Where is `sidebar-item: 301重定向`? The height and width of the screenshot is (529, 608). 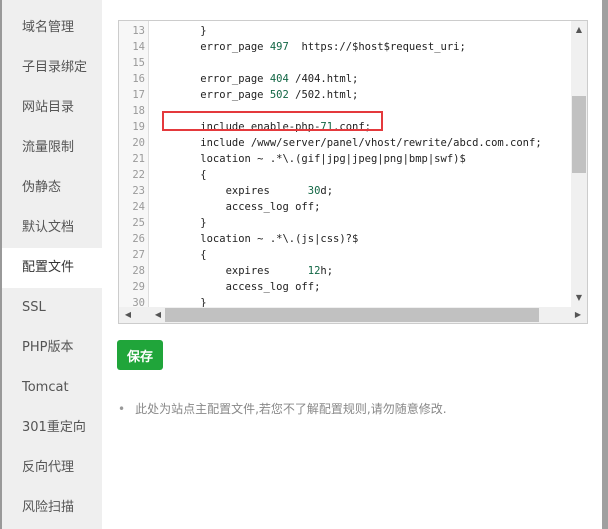 sidebar-item: 301重定向 is located at coordinates (52, 428).